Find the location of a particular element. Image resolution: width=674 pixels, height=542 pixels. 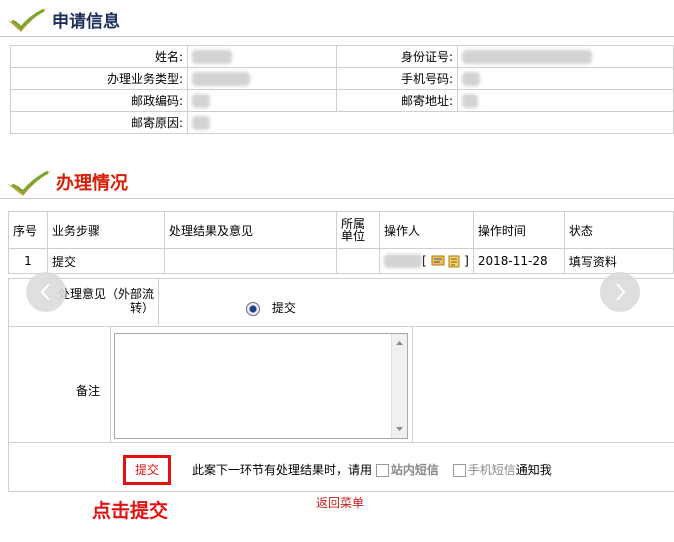

column-header-result: 处理结果及意见 is located at coordinates (250, 230).